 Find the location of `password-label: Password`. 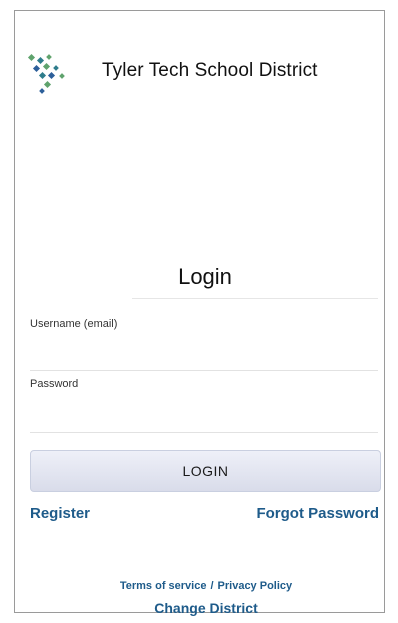

password-label: Password is located at coordinates (54, 384).